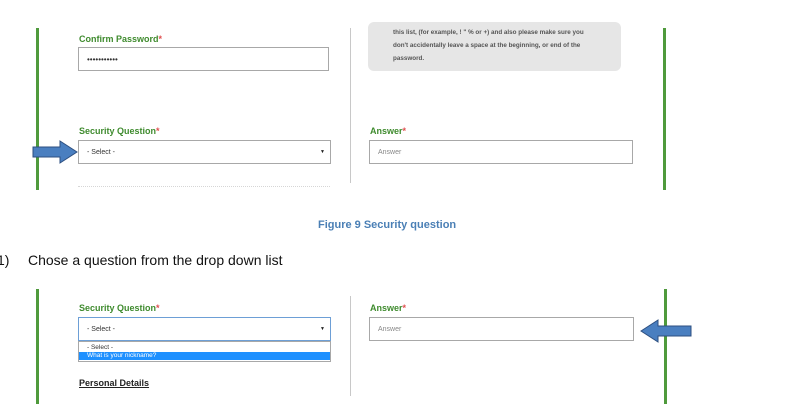  I want to click on answer-input-bottom: Answer, so click(501, 329).